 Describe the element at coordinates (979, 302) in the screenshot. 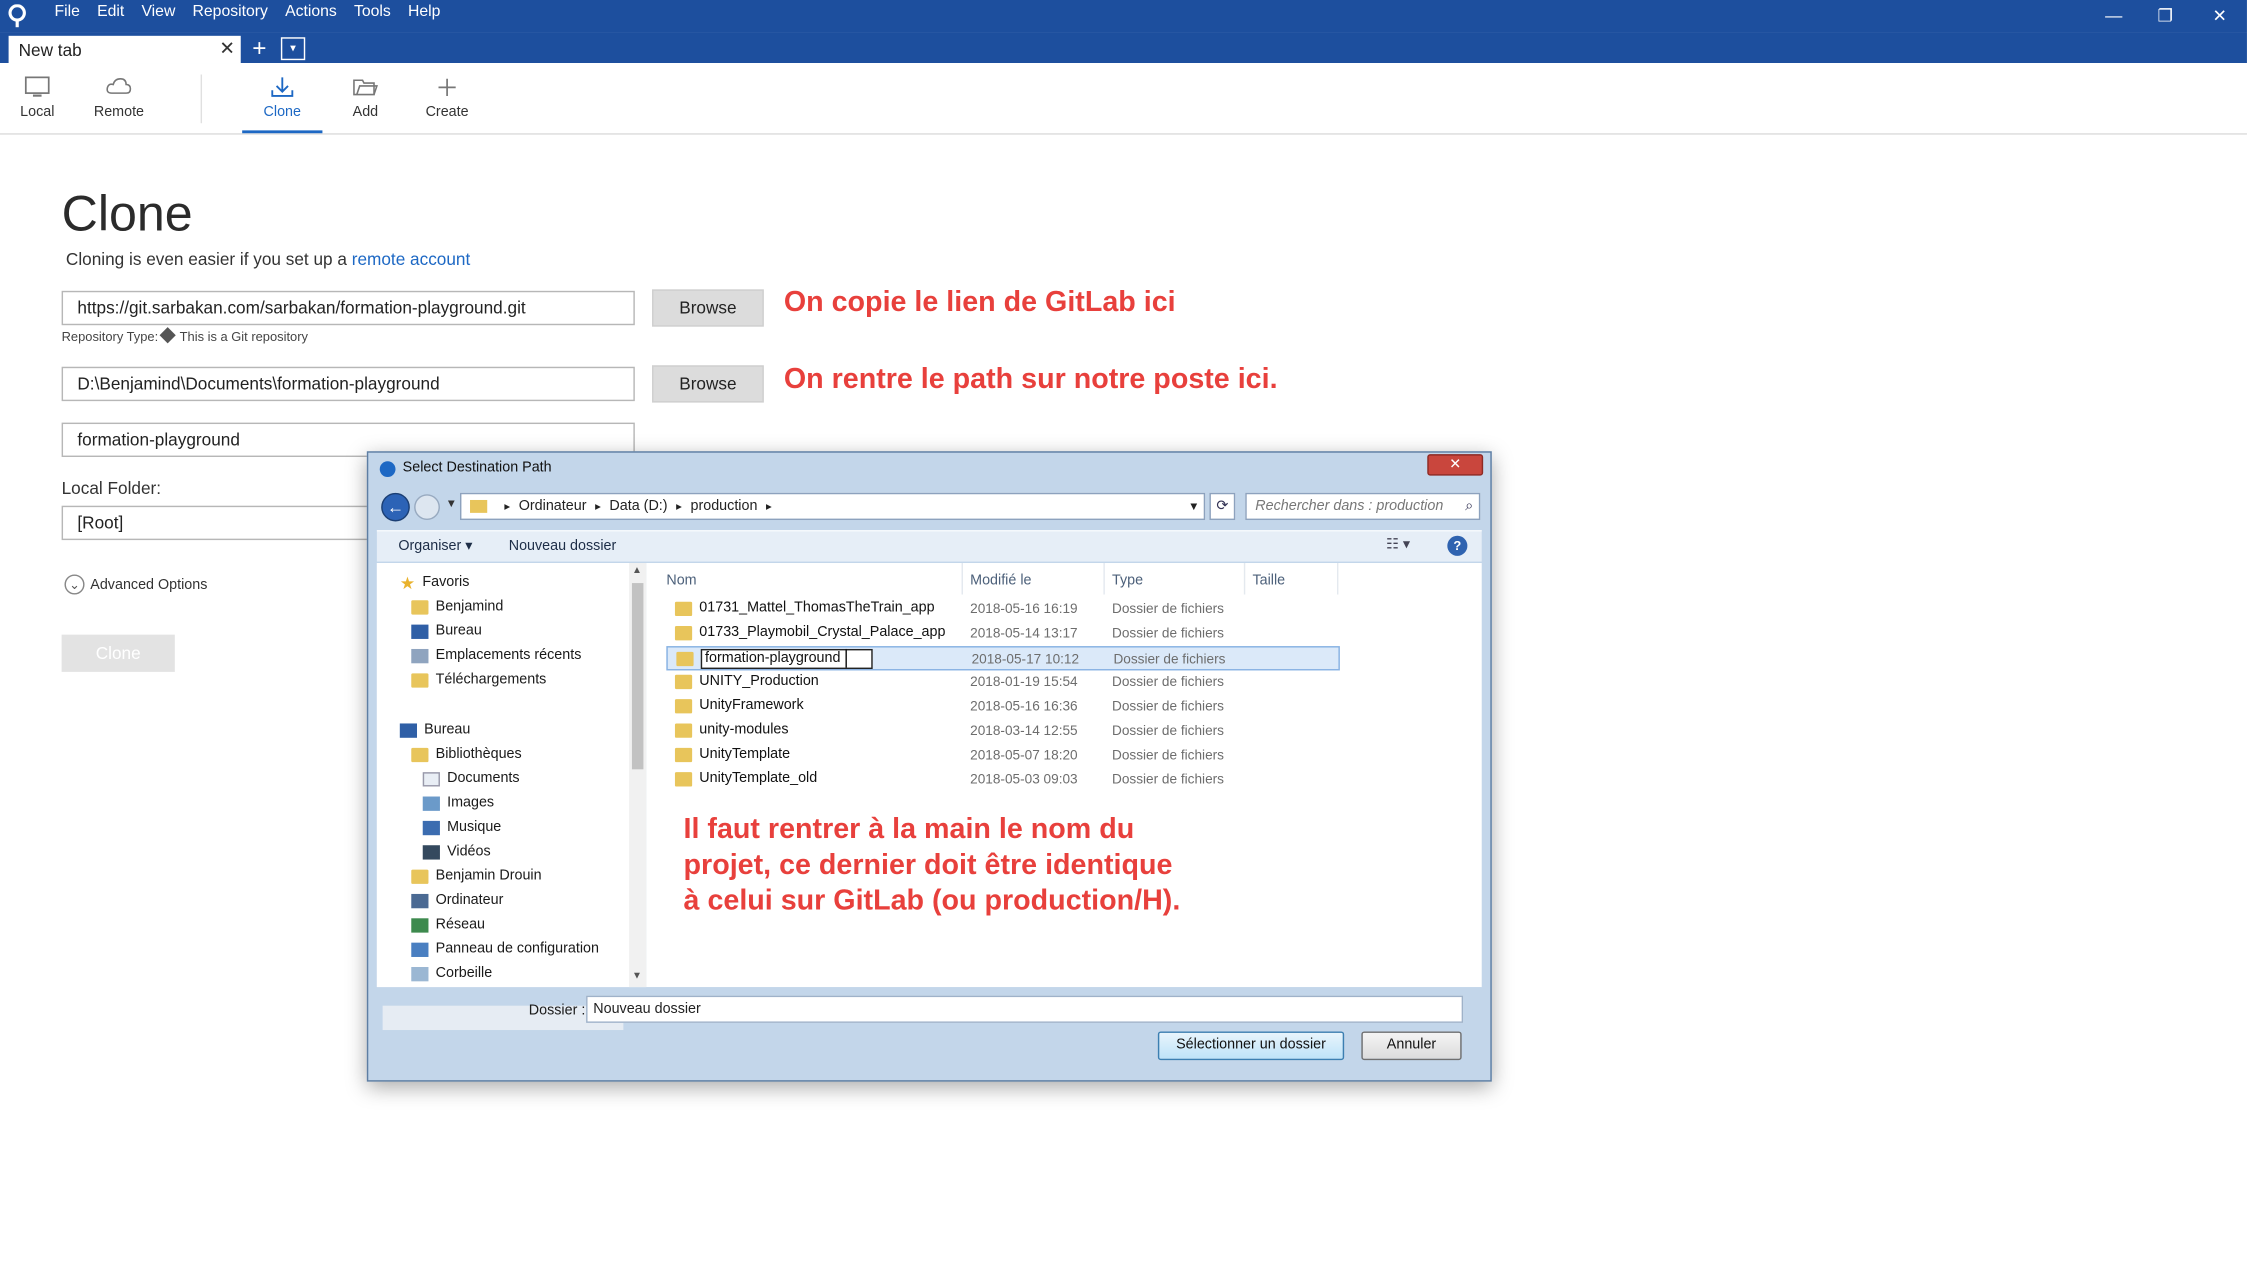

I see `annotation-gitlab-link: On copie le lien de GitLab ici` at that location.